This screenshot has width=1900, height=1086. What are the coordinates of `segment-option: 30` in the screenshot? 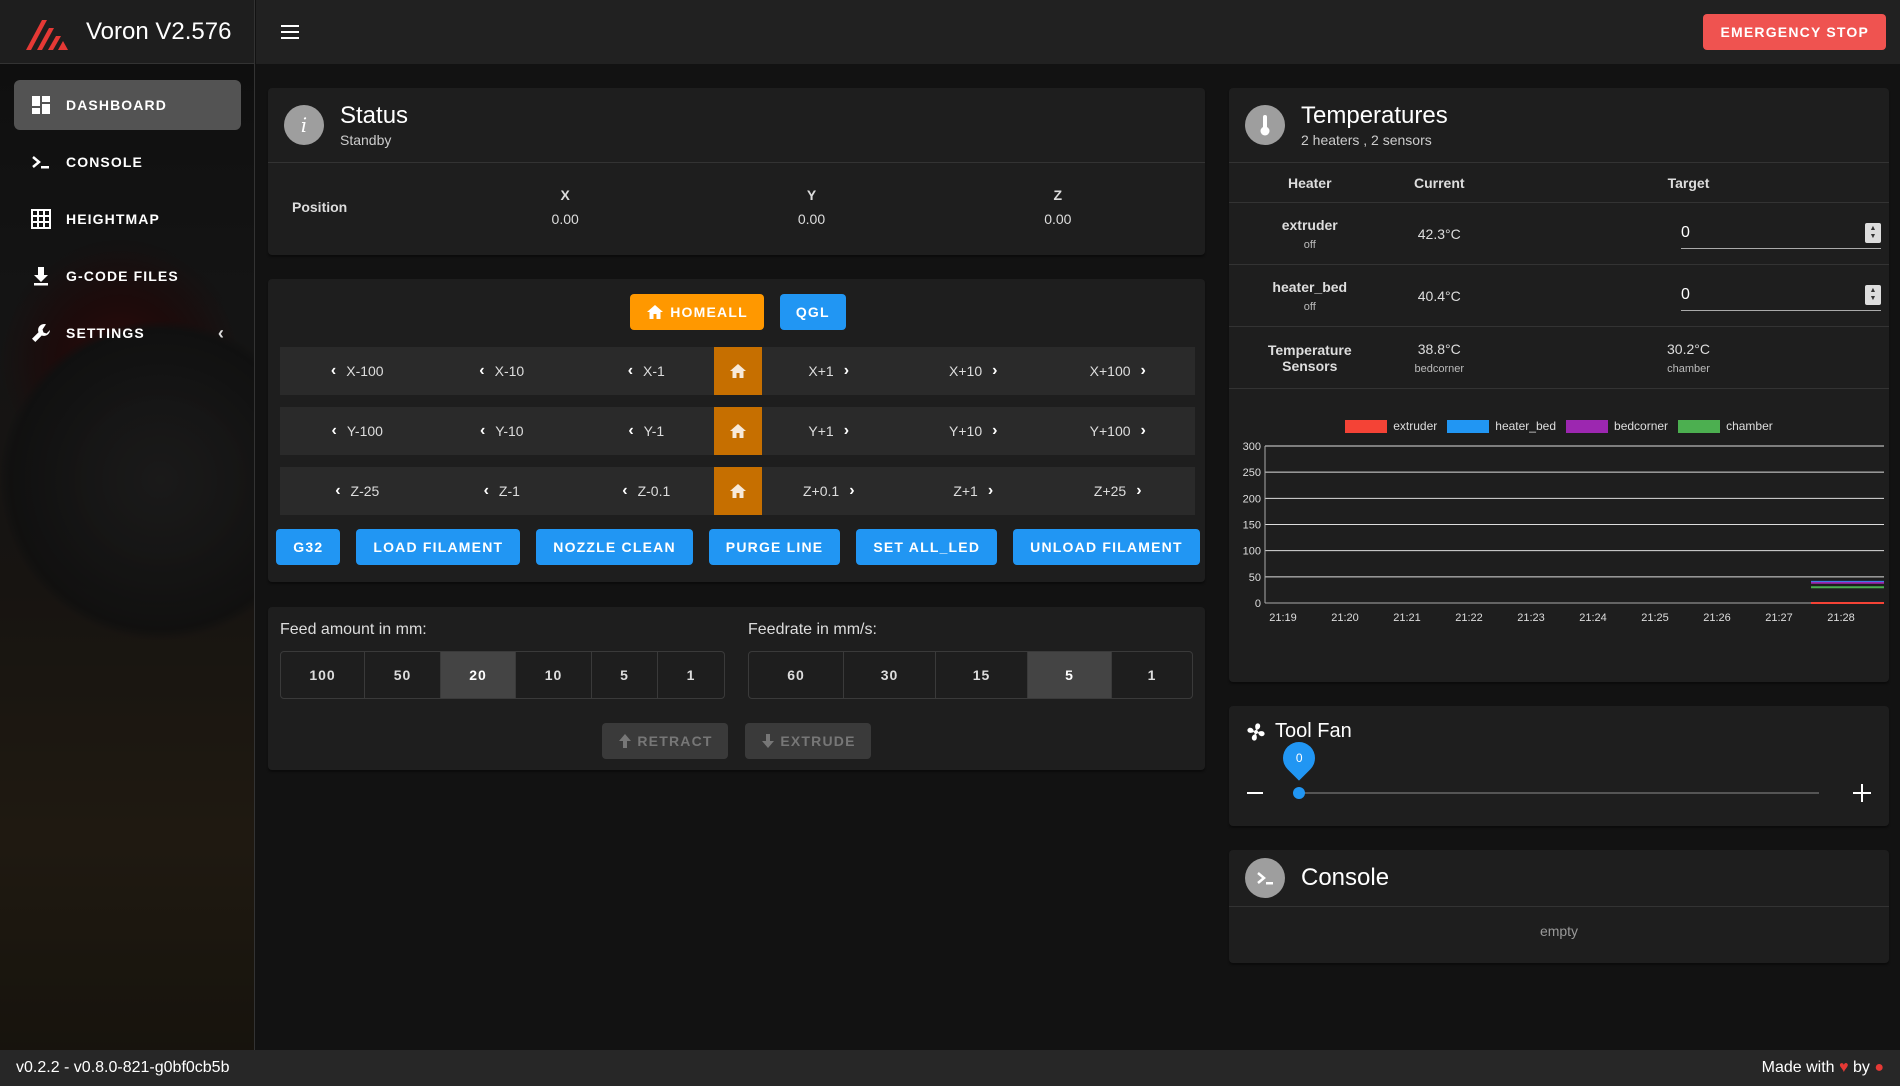 It's located at (890, 675).